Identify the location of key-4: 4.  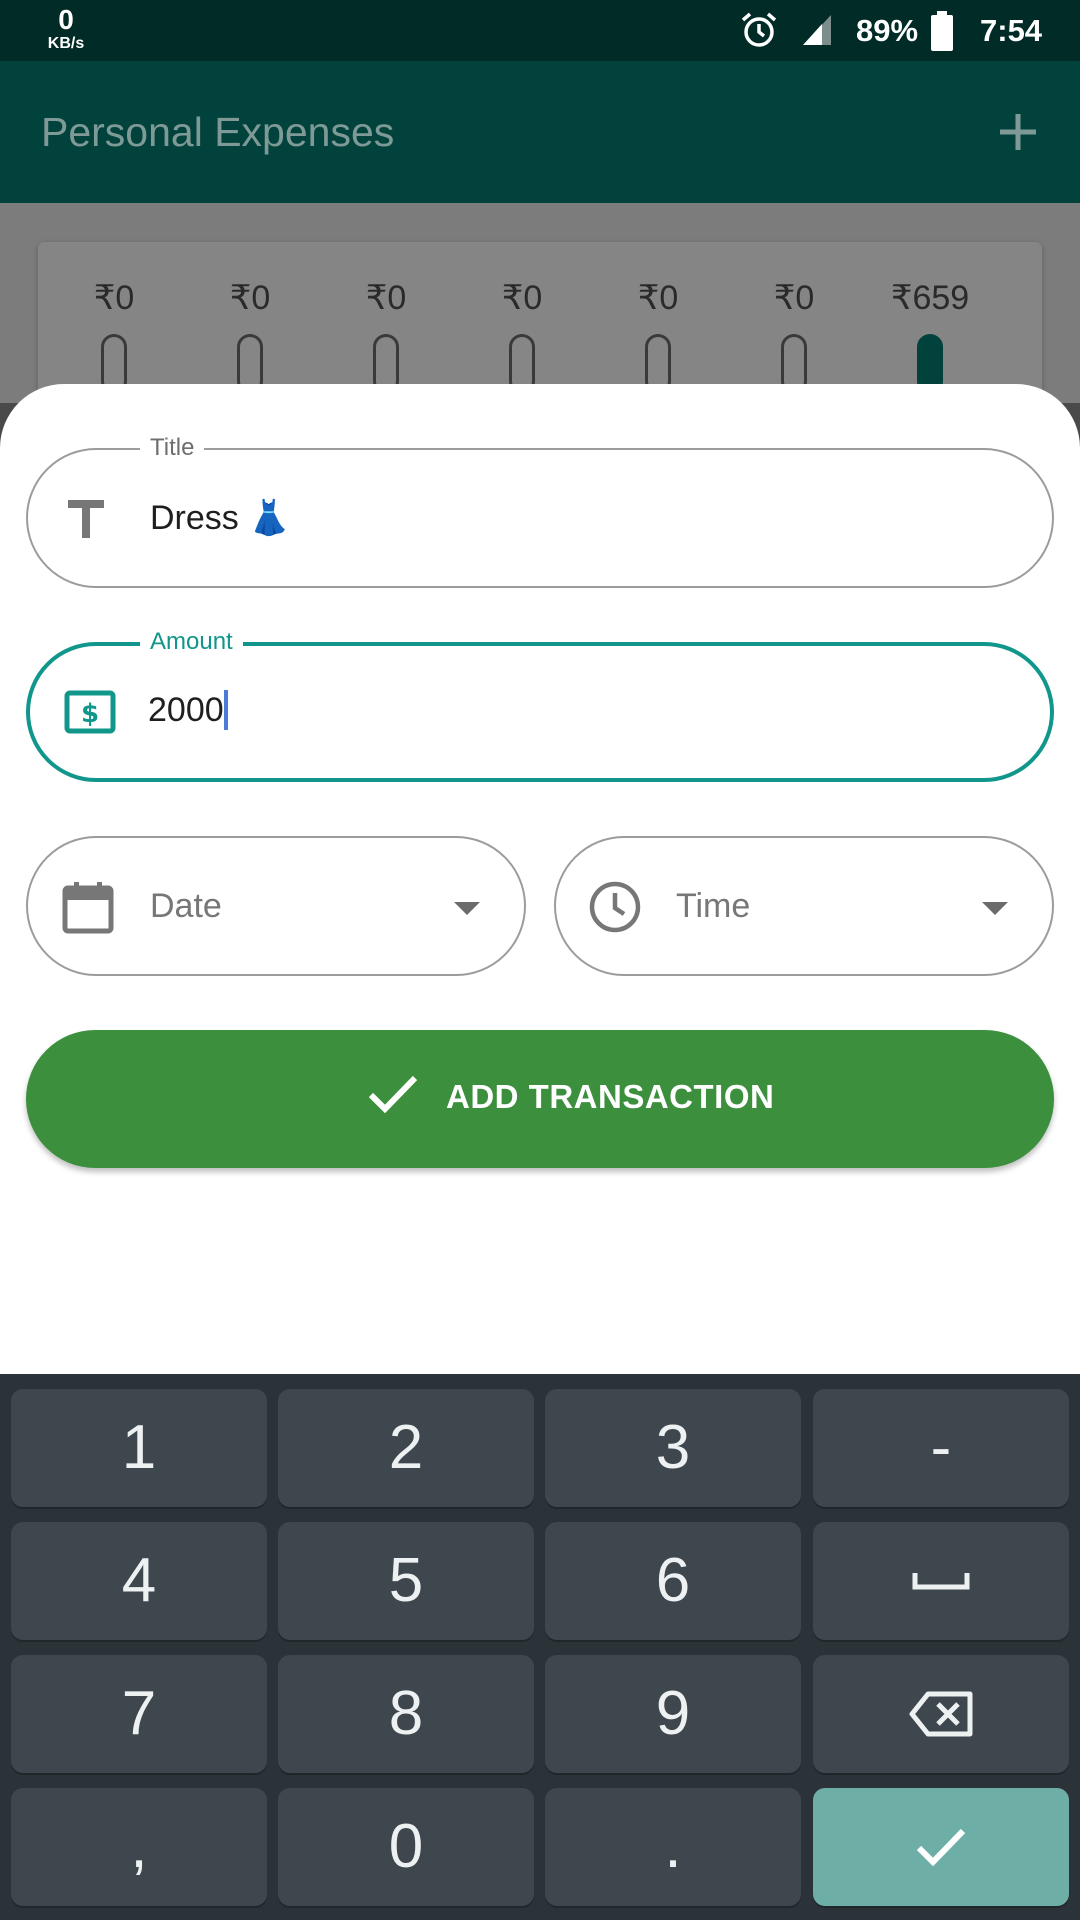
(139, 1581).